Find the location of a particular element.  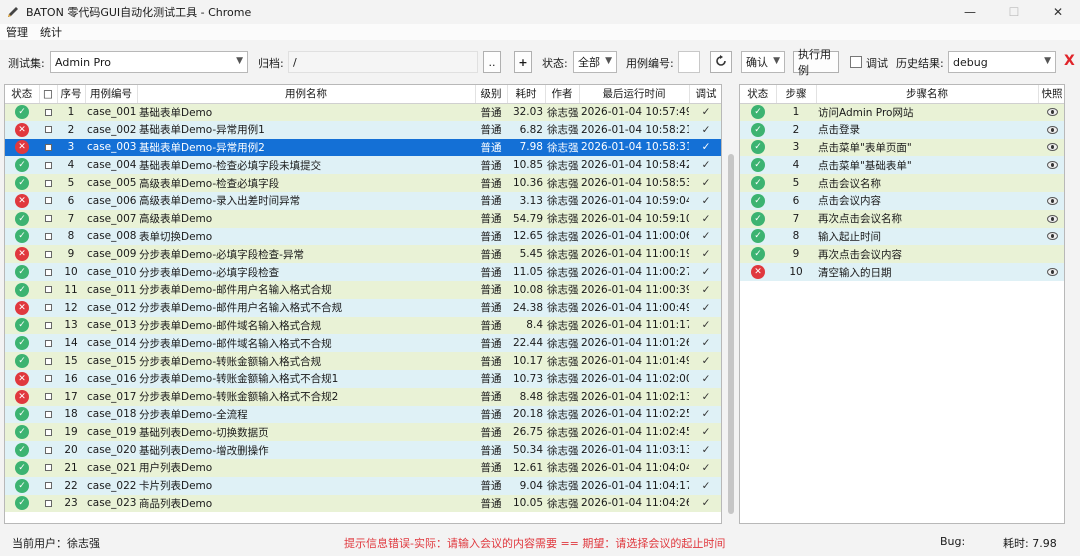

case-author: 徐志强 is located at coordinates (562, 378).